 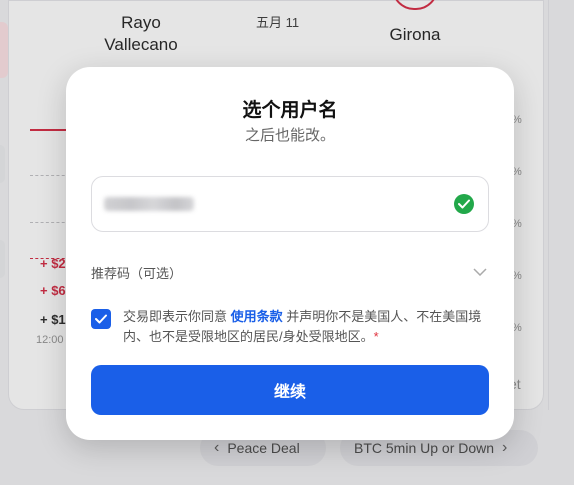 What do you see at coordinates (376, 336) in the screenshot?
I see `required-asterisk: *` at bounding box center [376, 336].